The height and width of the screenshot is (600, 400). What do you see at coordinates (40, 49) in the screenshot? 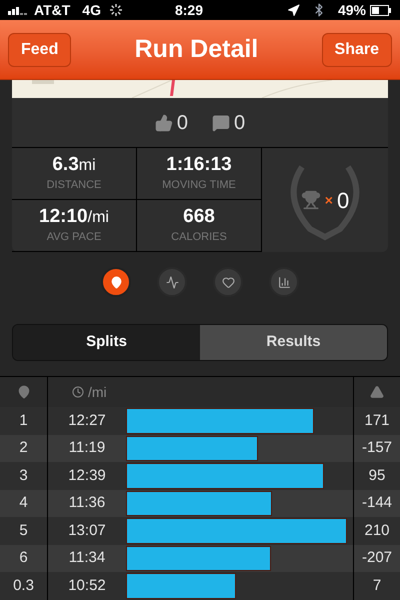
I see `back-button: Feed` at bounding box center [40, 49].